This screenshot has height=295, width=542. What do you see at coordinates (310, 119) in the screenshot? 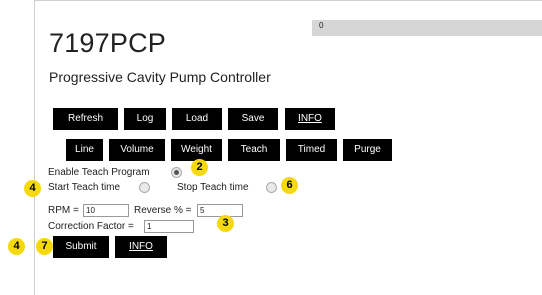
I see `info-button: INFO` at bounding box center [310, 119].